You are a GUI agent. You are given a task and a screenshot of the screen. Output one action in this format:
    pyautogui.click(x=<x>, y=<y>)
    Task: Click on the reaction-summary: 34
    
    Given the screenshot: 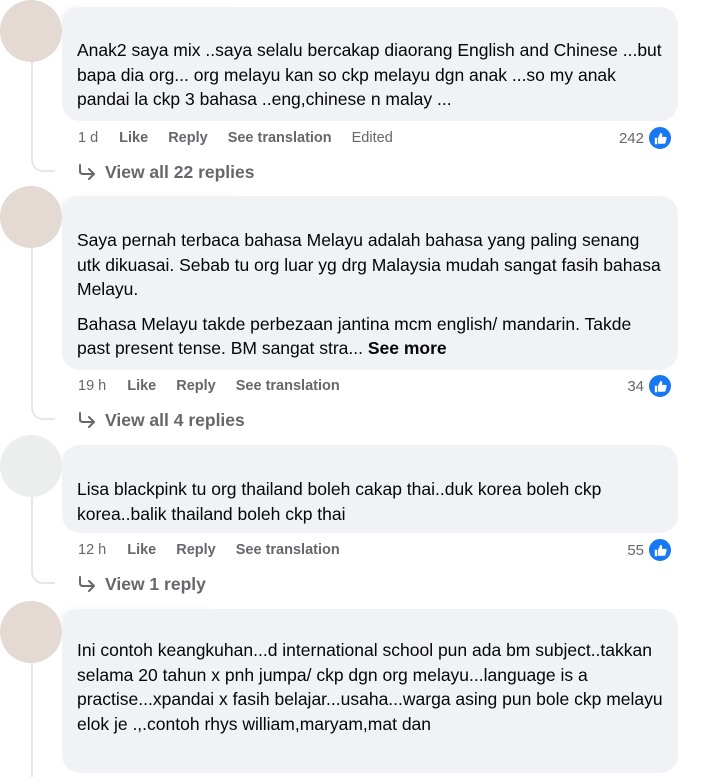 What is the action you would take?
    pyautogui.click(x=650, y=386)
    